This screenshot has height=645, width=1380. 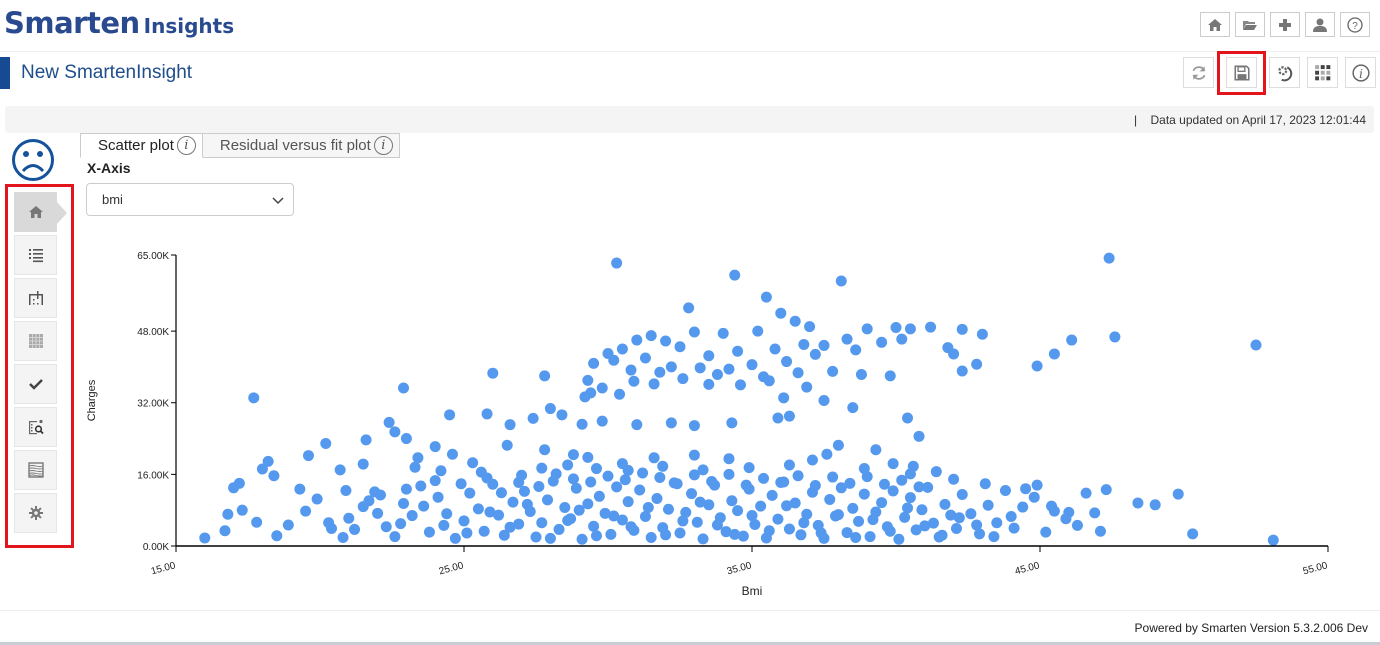 What do you see at coordinates (1250, 24) in the screenshot?
I see `open-button` at bounding box center [1250, 24].